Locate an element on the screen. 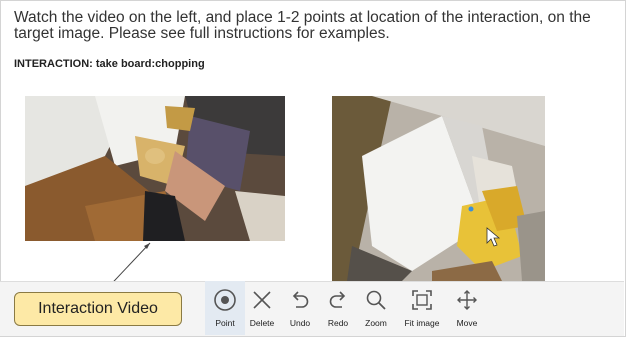 The image size is (626, 337). fit-image-tool-button: Fit image is located at coordinates (422, 308).